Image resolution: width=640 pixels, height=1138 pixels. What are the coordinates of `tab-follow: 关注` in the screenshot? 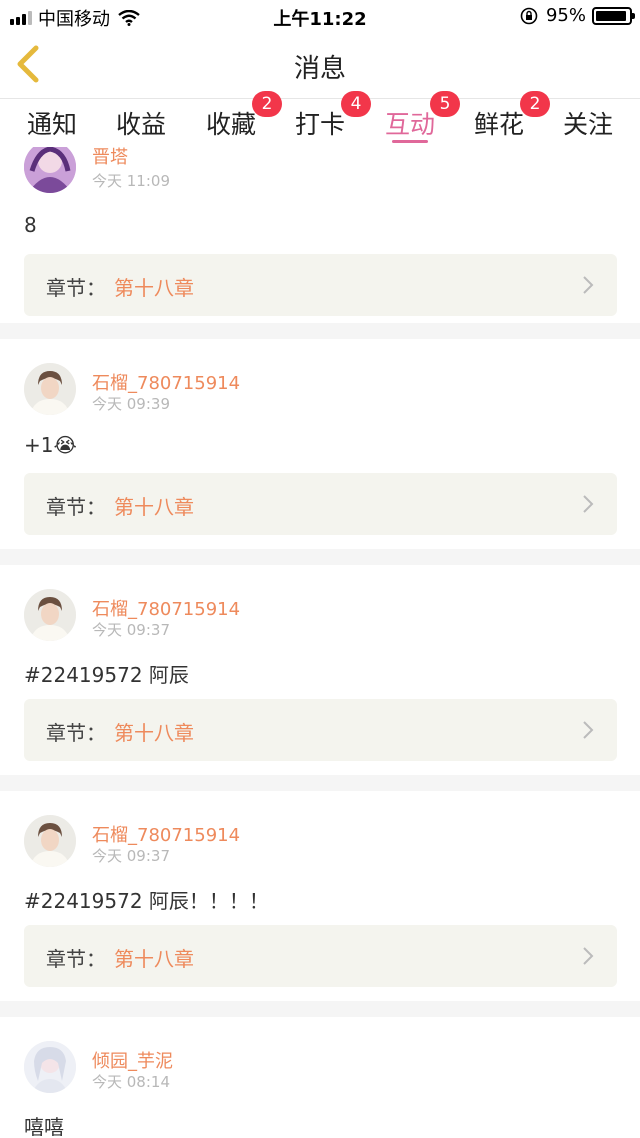 It's located at (588, 125).